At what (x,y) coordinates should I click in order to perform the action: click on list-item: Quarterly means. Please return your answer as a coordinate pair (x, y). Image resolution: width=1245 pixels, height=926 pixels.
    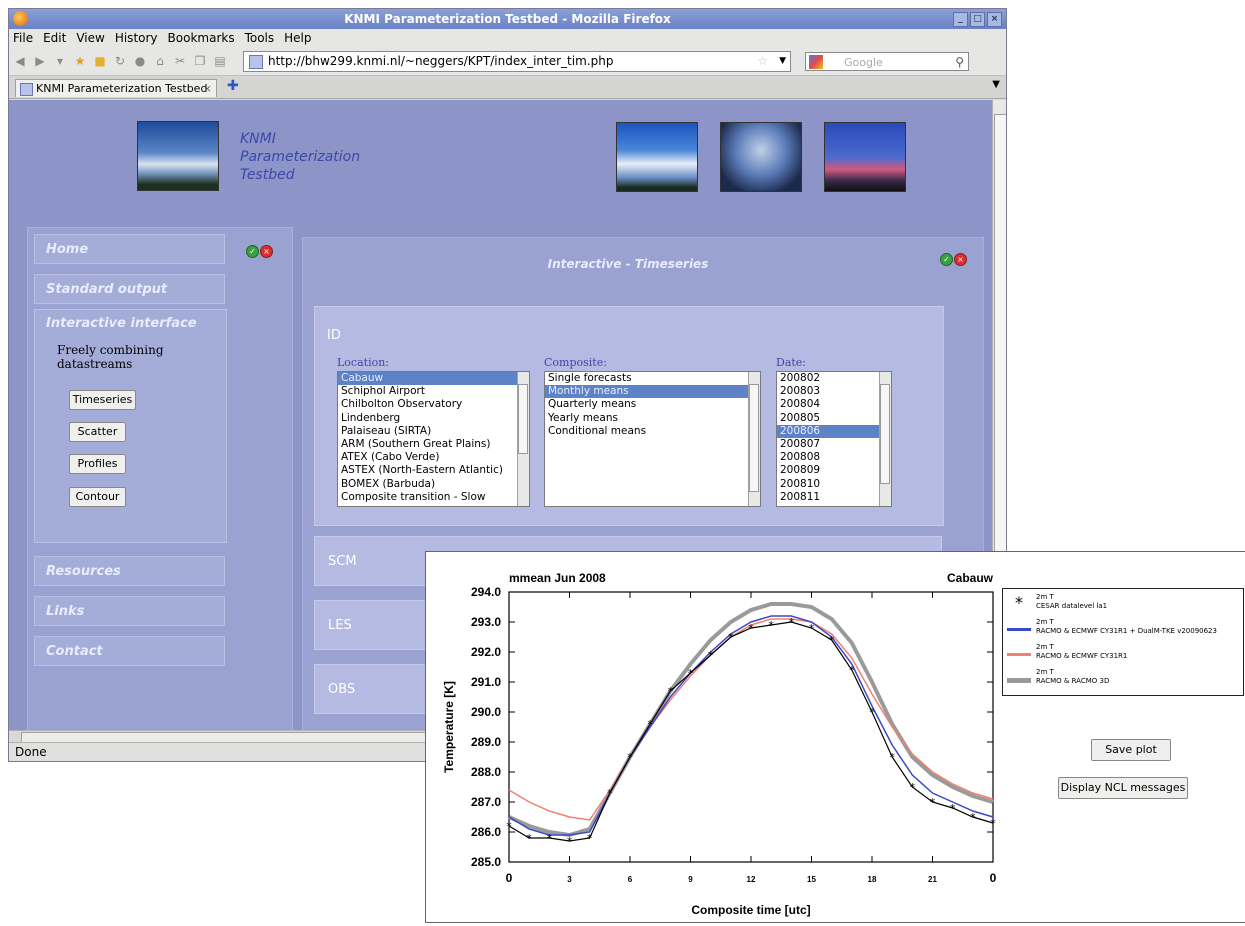
    Looking at the image, I should click on (652, 404).